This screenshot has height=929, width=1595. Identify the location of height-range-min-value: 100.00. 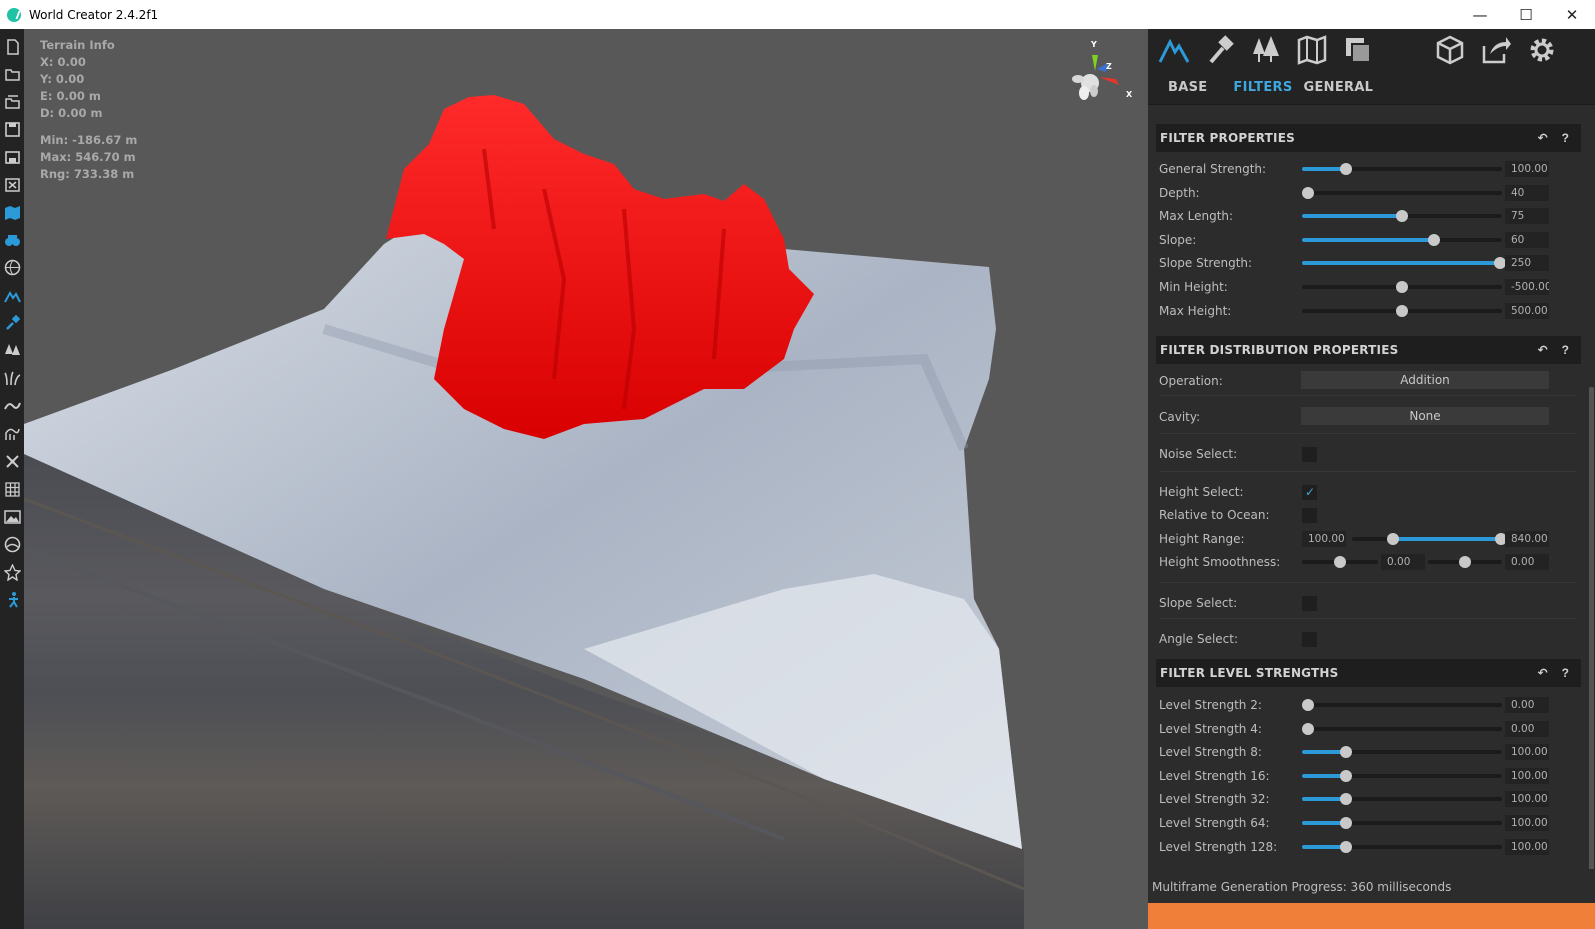
(1324, 539).